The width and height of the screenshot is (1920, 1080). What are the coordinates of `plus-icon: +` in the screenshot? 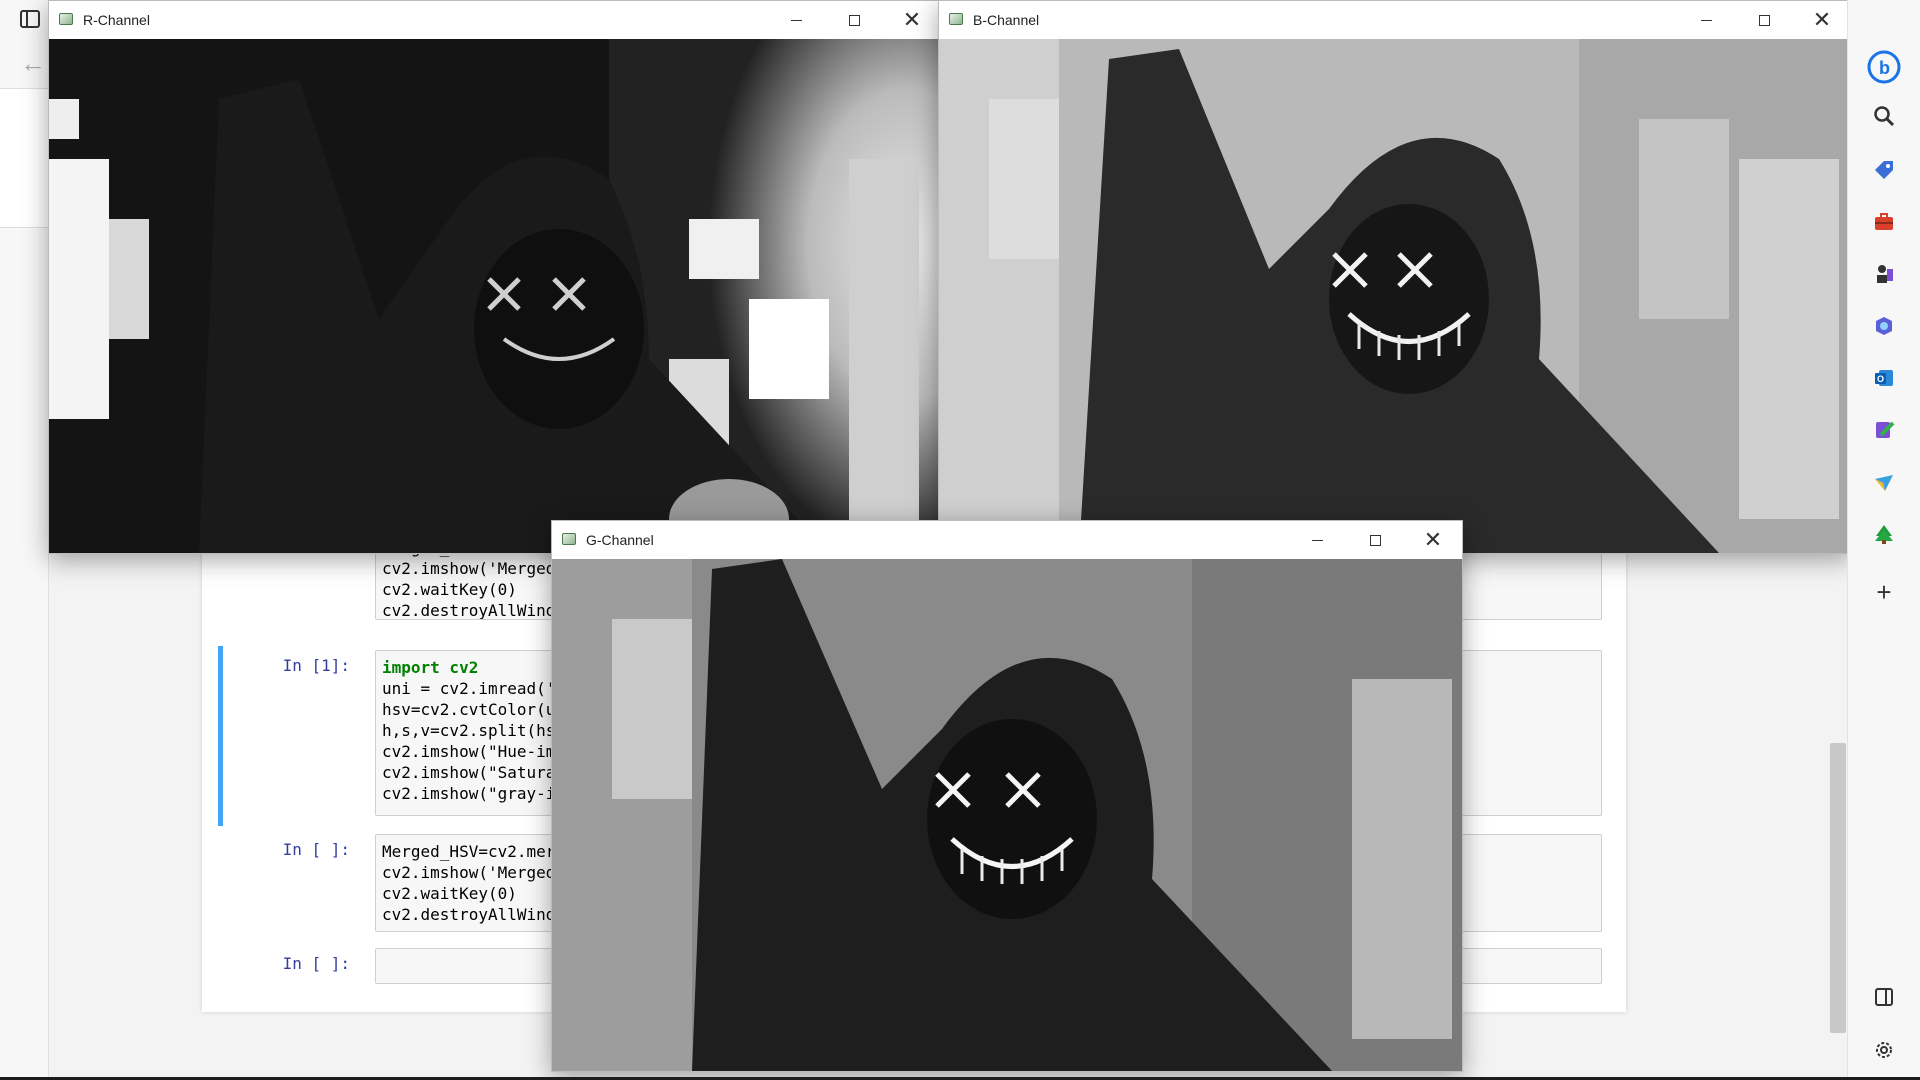 It's located at (1884, 592).